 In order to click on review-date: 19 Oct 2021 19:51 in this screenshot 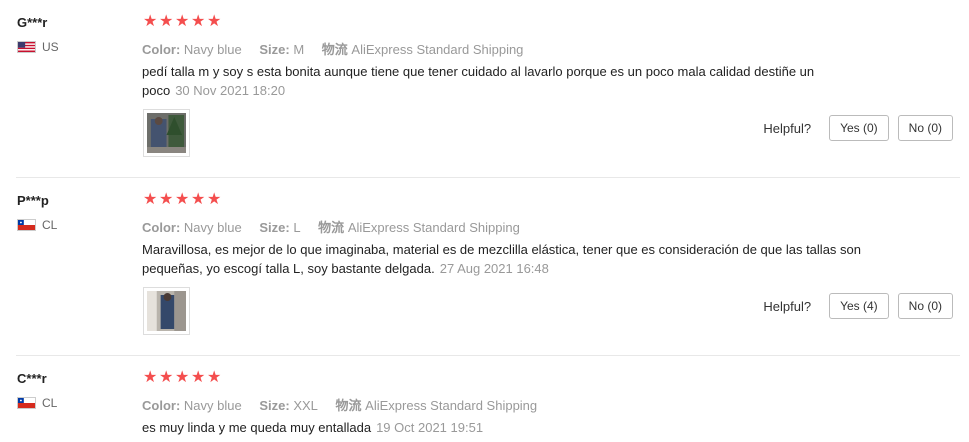, I will do `click(430, 427)`.